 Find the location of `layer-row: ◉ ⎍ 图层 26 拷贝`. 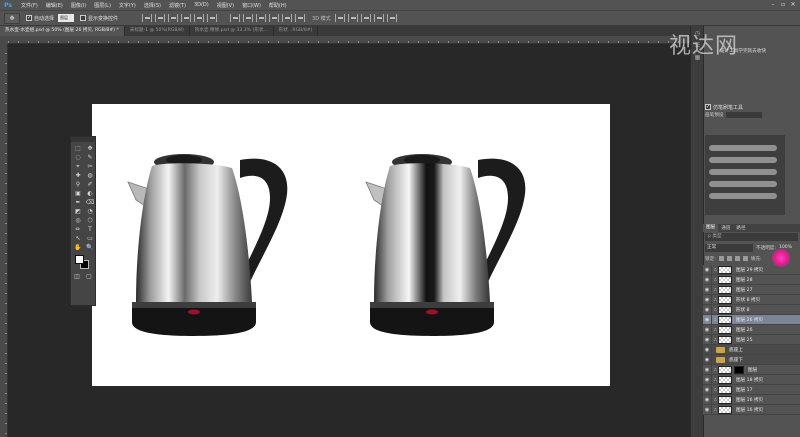

layer-row: ◉ ⎍ 图层 26 拷贝 is located at coordinates (751, 319).